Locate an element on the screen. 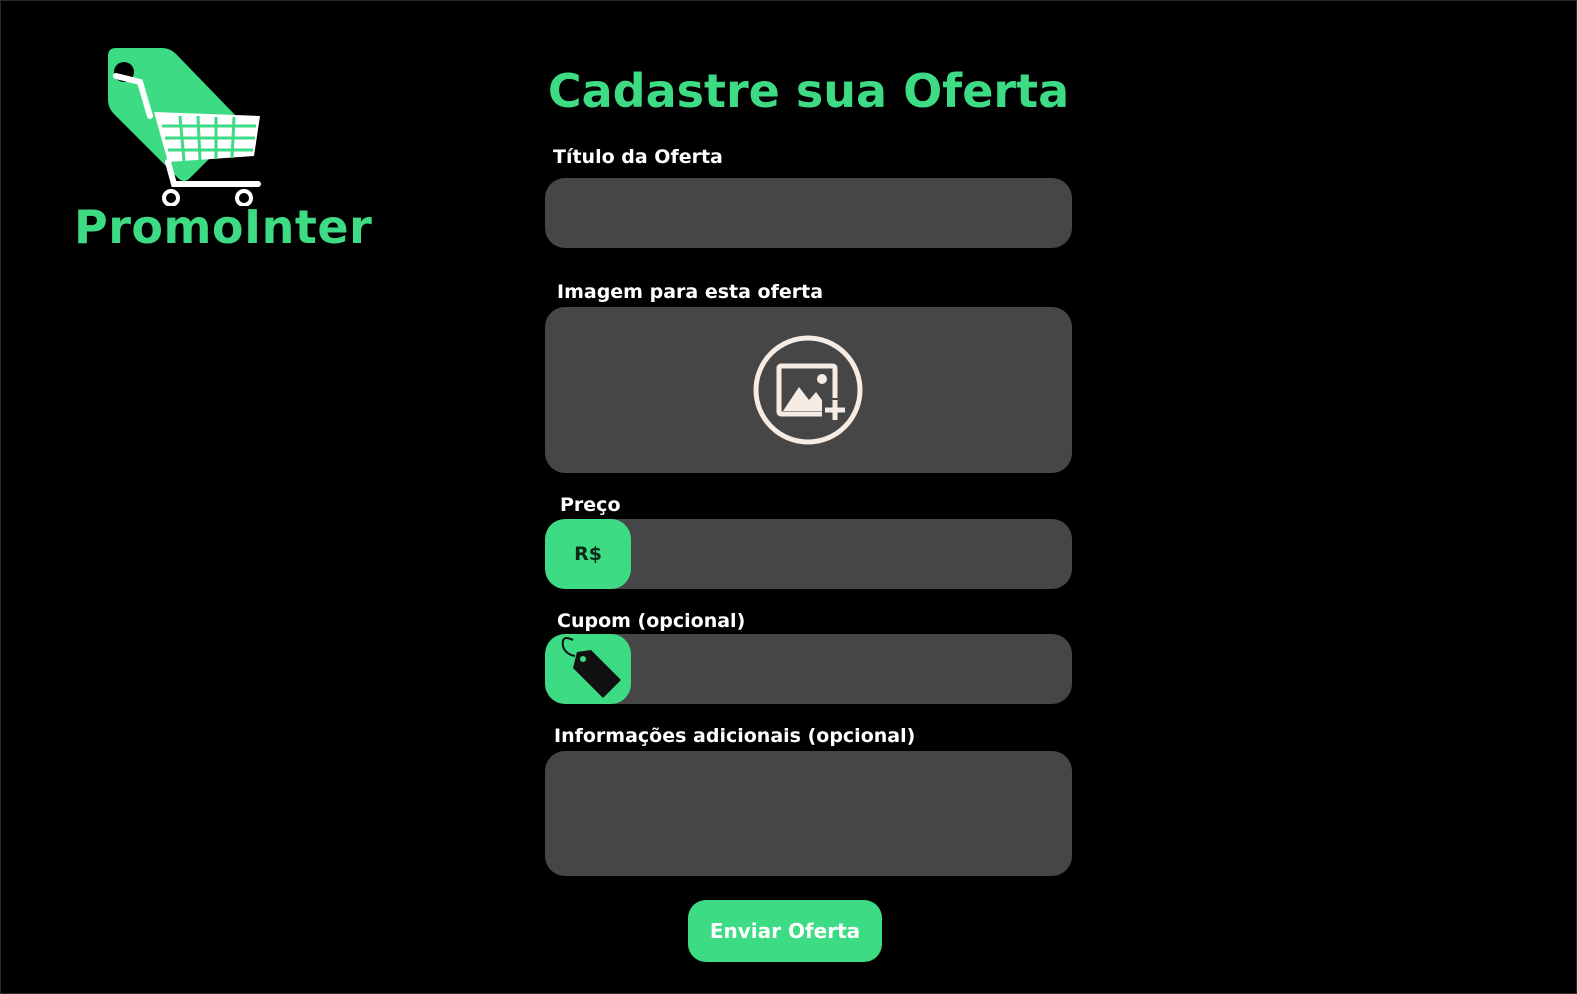 The height and width of the screenshot is (994, 1577). shopping-cart-tag-icon is located at coordinates (184, 127).